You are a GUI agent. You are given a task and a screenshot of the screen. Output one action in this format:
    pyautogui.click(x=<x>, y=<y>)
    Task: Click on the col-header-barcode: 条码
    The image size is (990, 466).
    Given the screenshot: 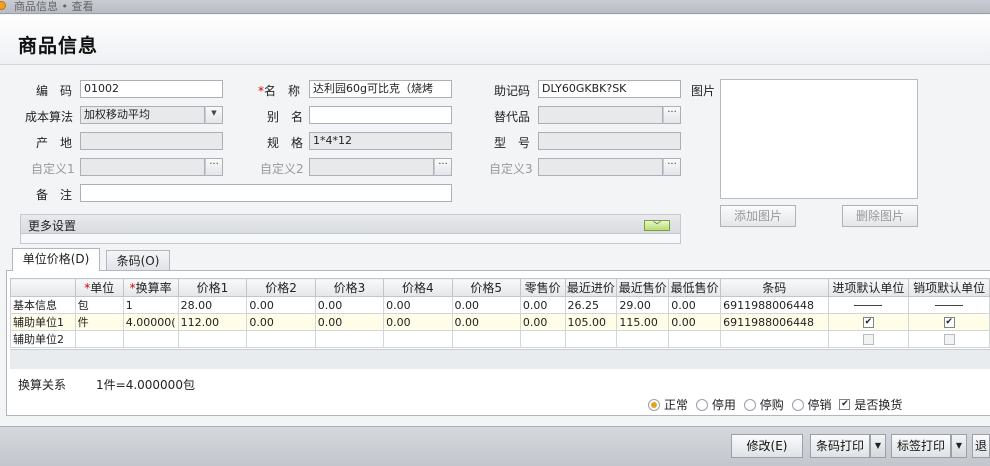 What is the action you would take?
    pyautogui.click(x=774, y=287)
    